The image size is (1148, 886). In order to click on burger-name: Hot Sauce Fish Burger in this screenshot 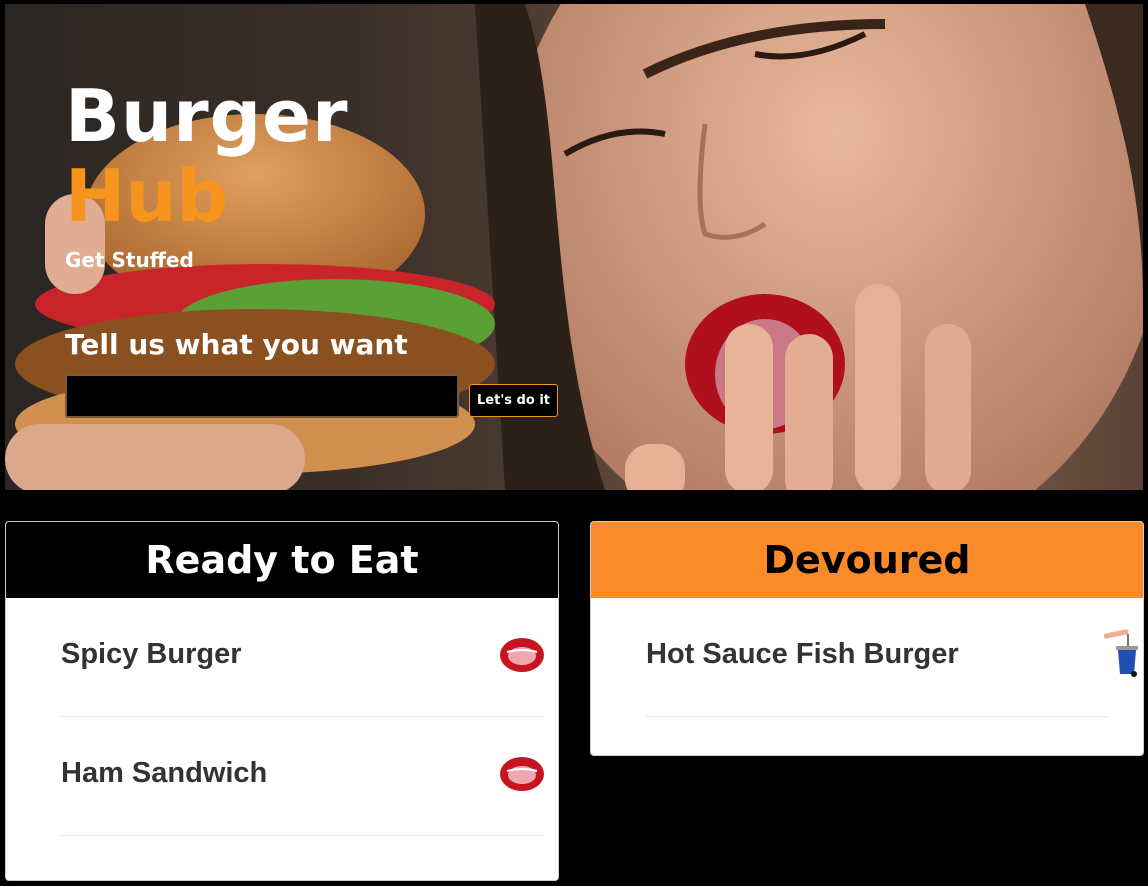, I will do `click(802, 654)`.